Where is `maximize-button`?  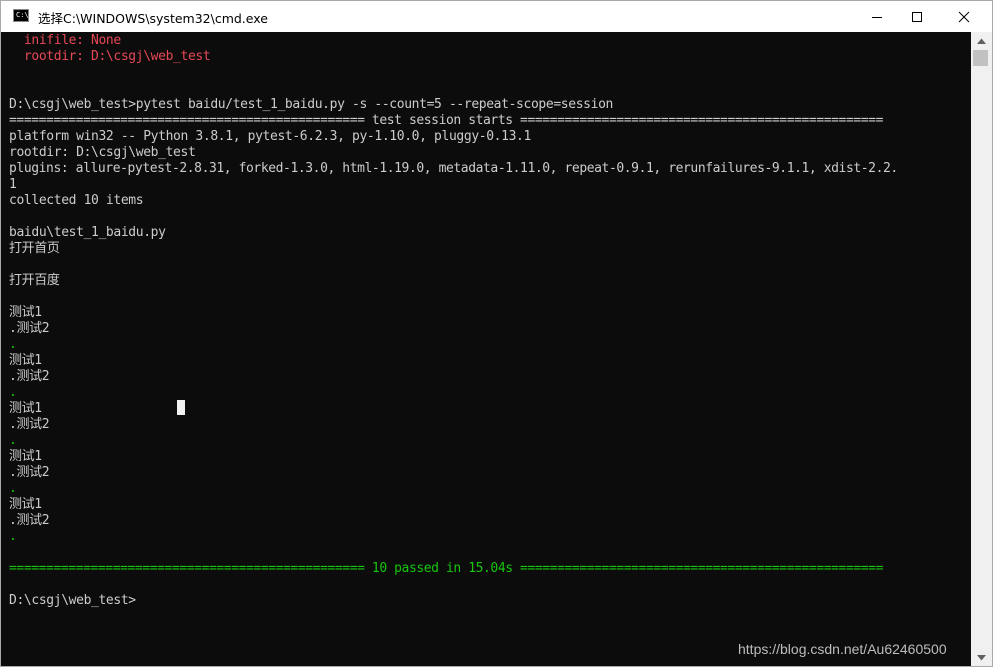
maximize-button is located at coordinates (917, 16).